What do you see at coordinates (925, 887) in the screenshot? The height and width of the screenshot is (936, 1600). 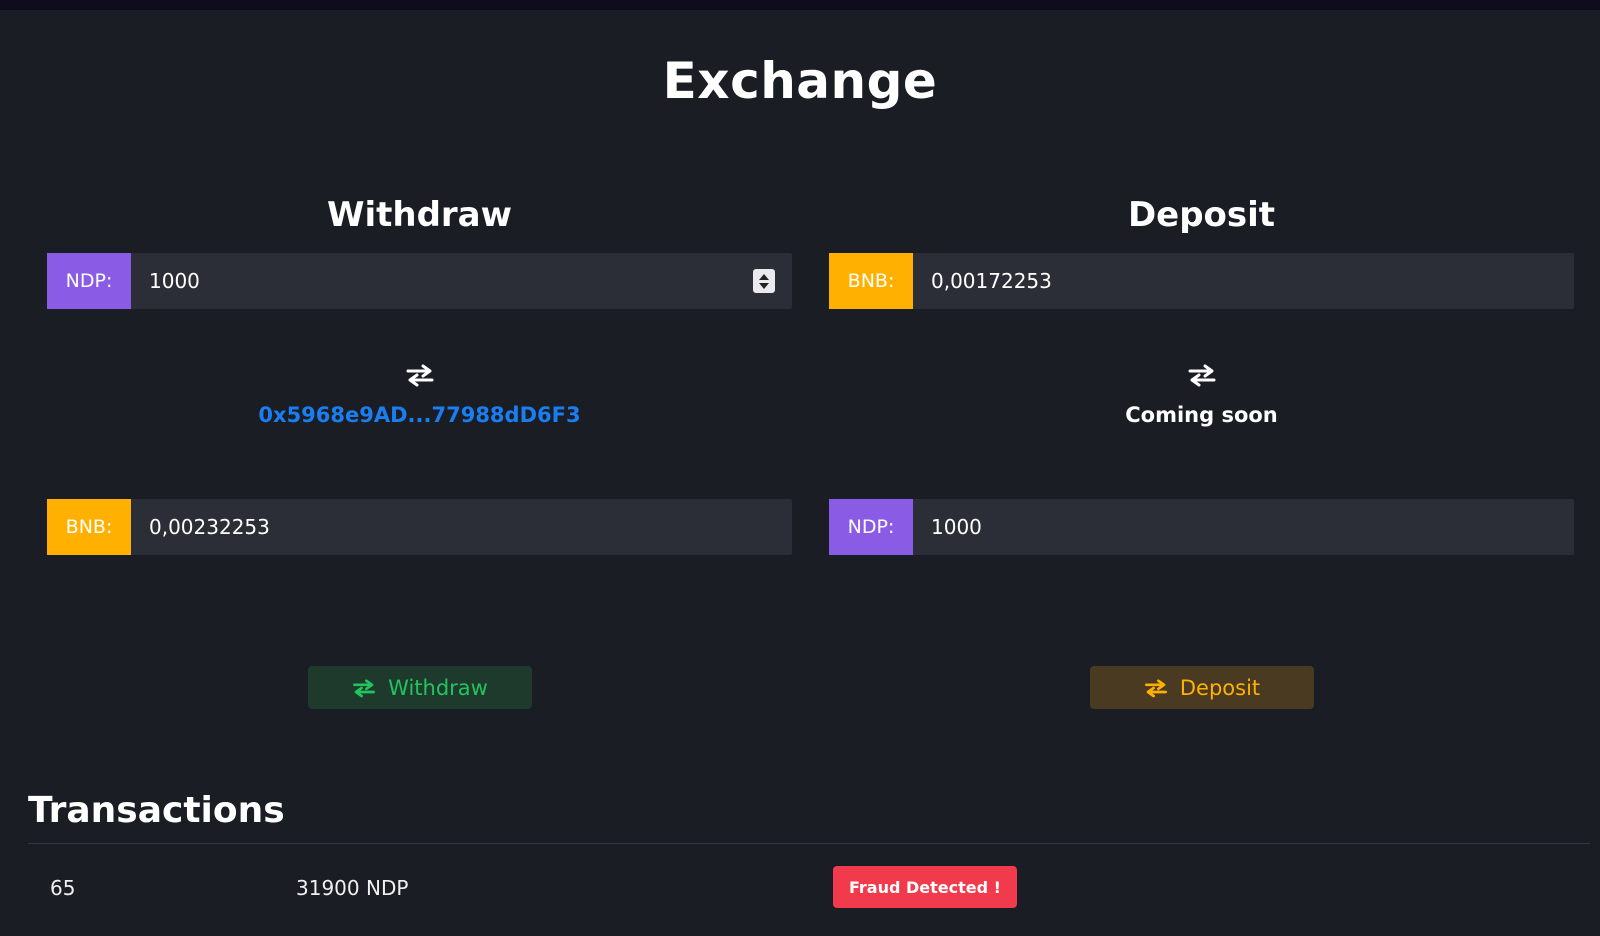 I see `status-badge: Fraud Detected !` at bounding box center [925, 887].